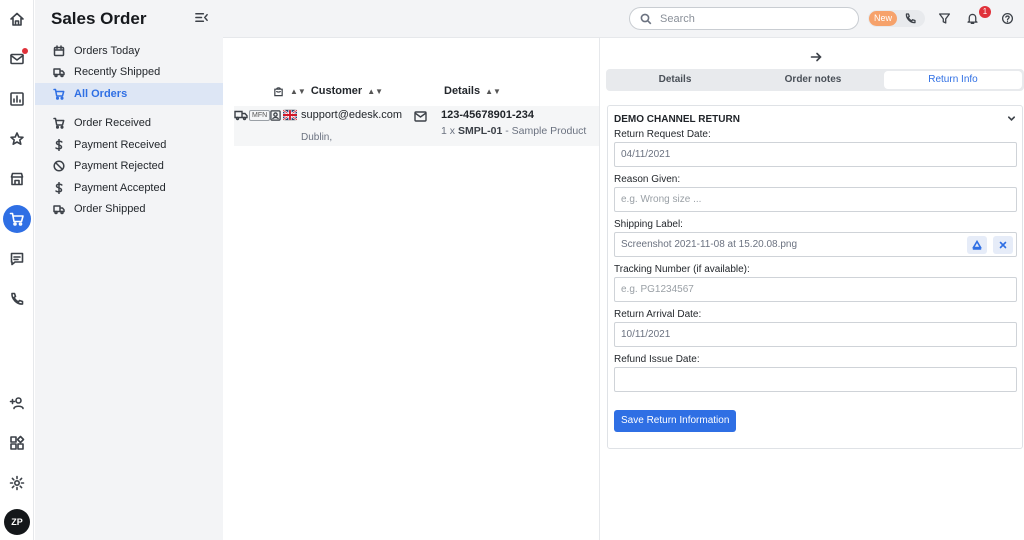 The width and height of the screenshot is (1024, 540). Describe the element at coordinates (99, 18) in the screenshot. I see `page-title: Sales Order` at that location.